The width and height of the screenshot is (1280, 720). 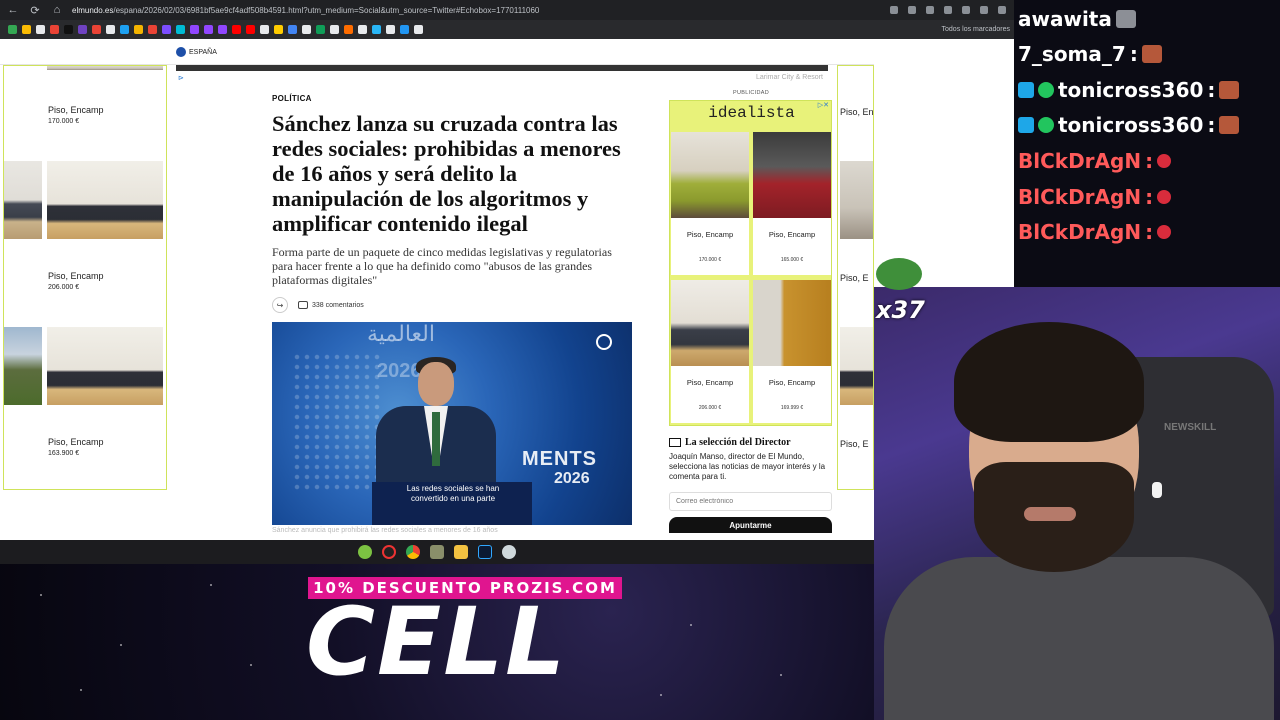 What do you see at coordinates (35, 10) in the screenshot?
I see `reload-icon: ⟳` at bounding box center [35, 10].